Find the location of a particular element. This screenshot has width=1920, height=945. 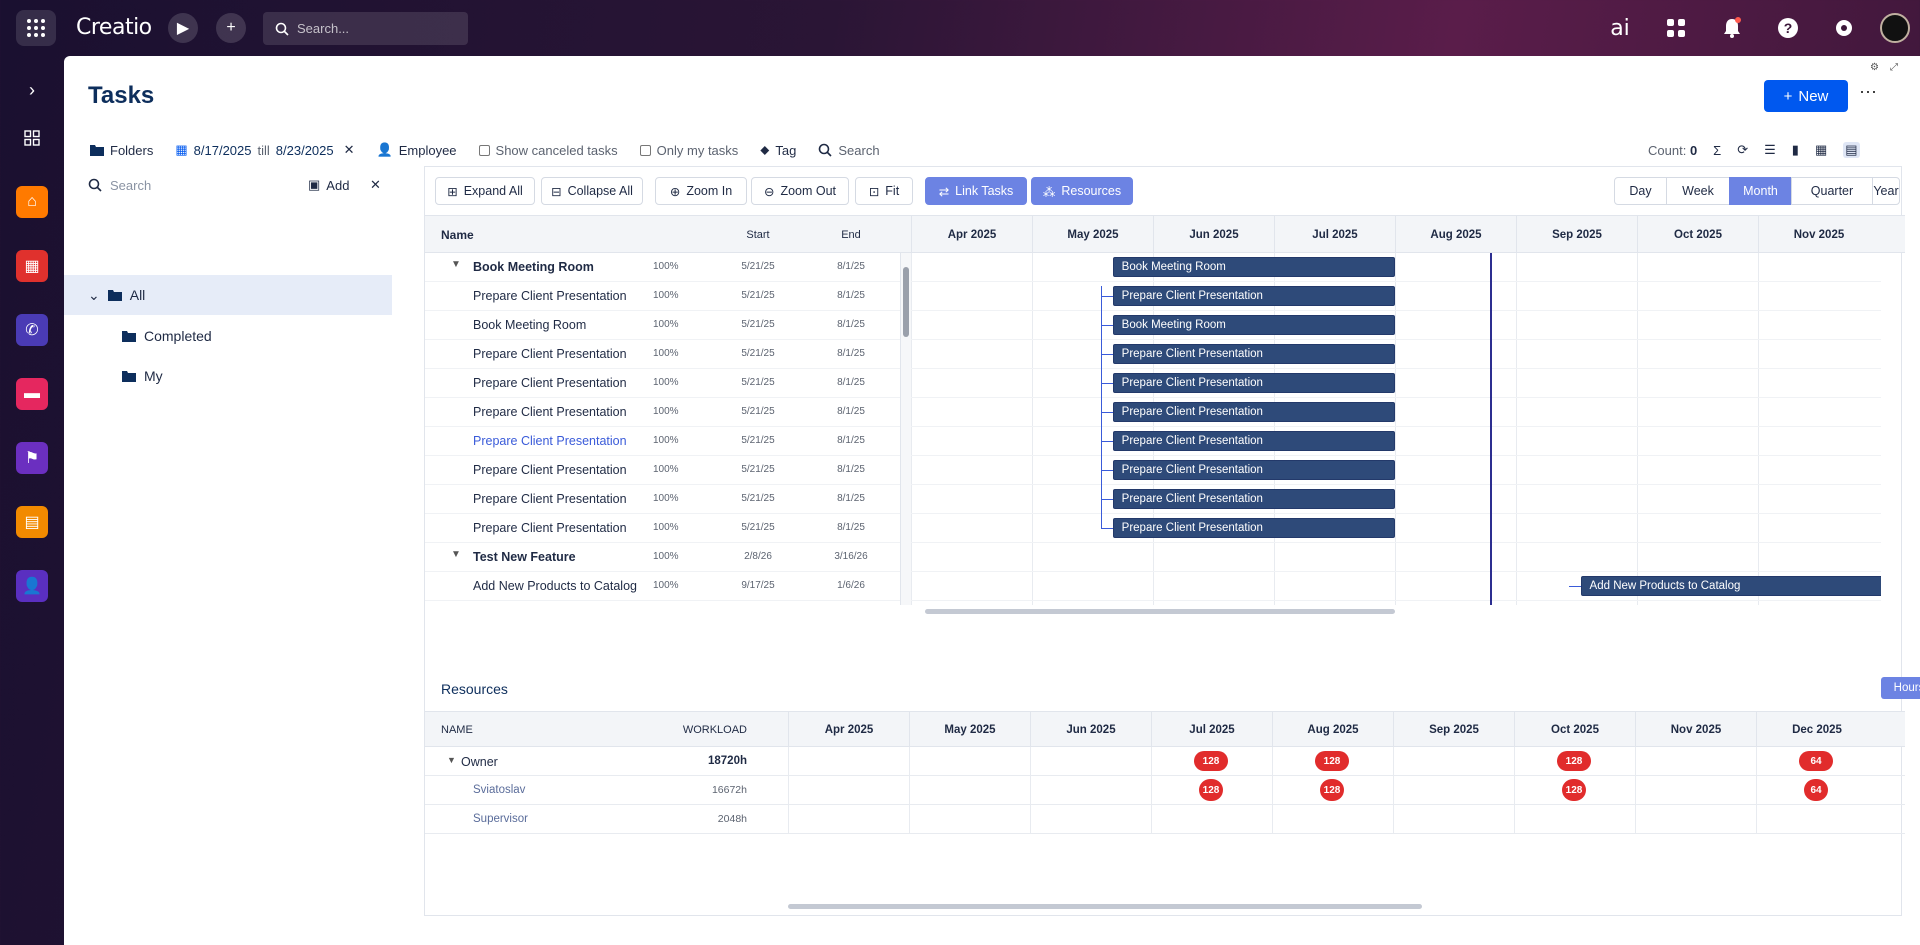

gantt-horizontal-scrollbar is located at coordinates (1160, 611).